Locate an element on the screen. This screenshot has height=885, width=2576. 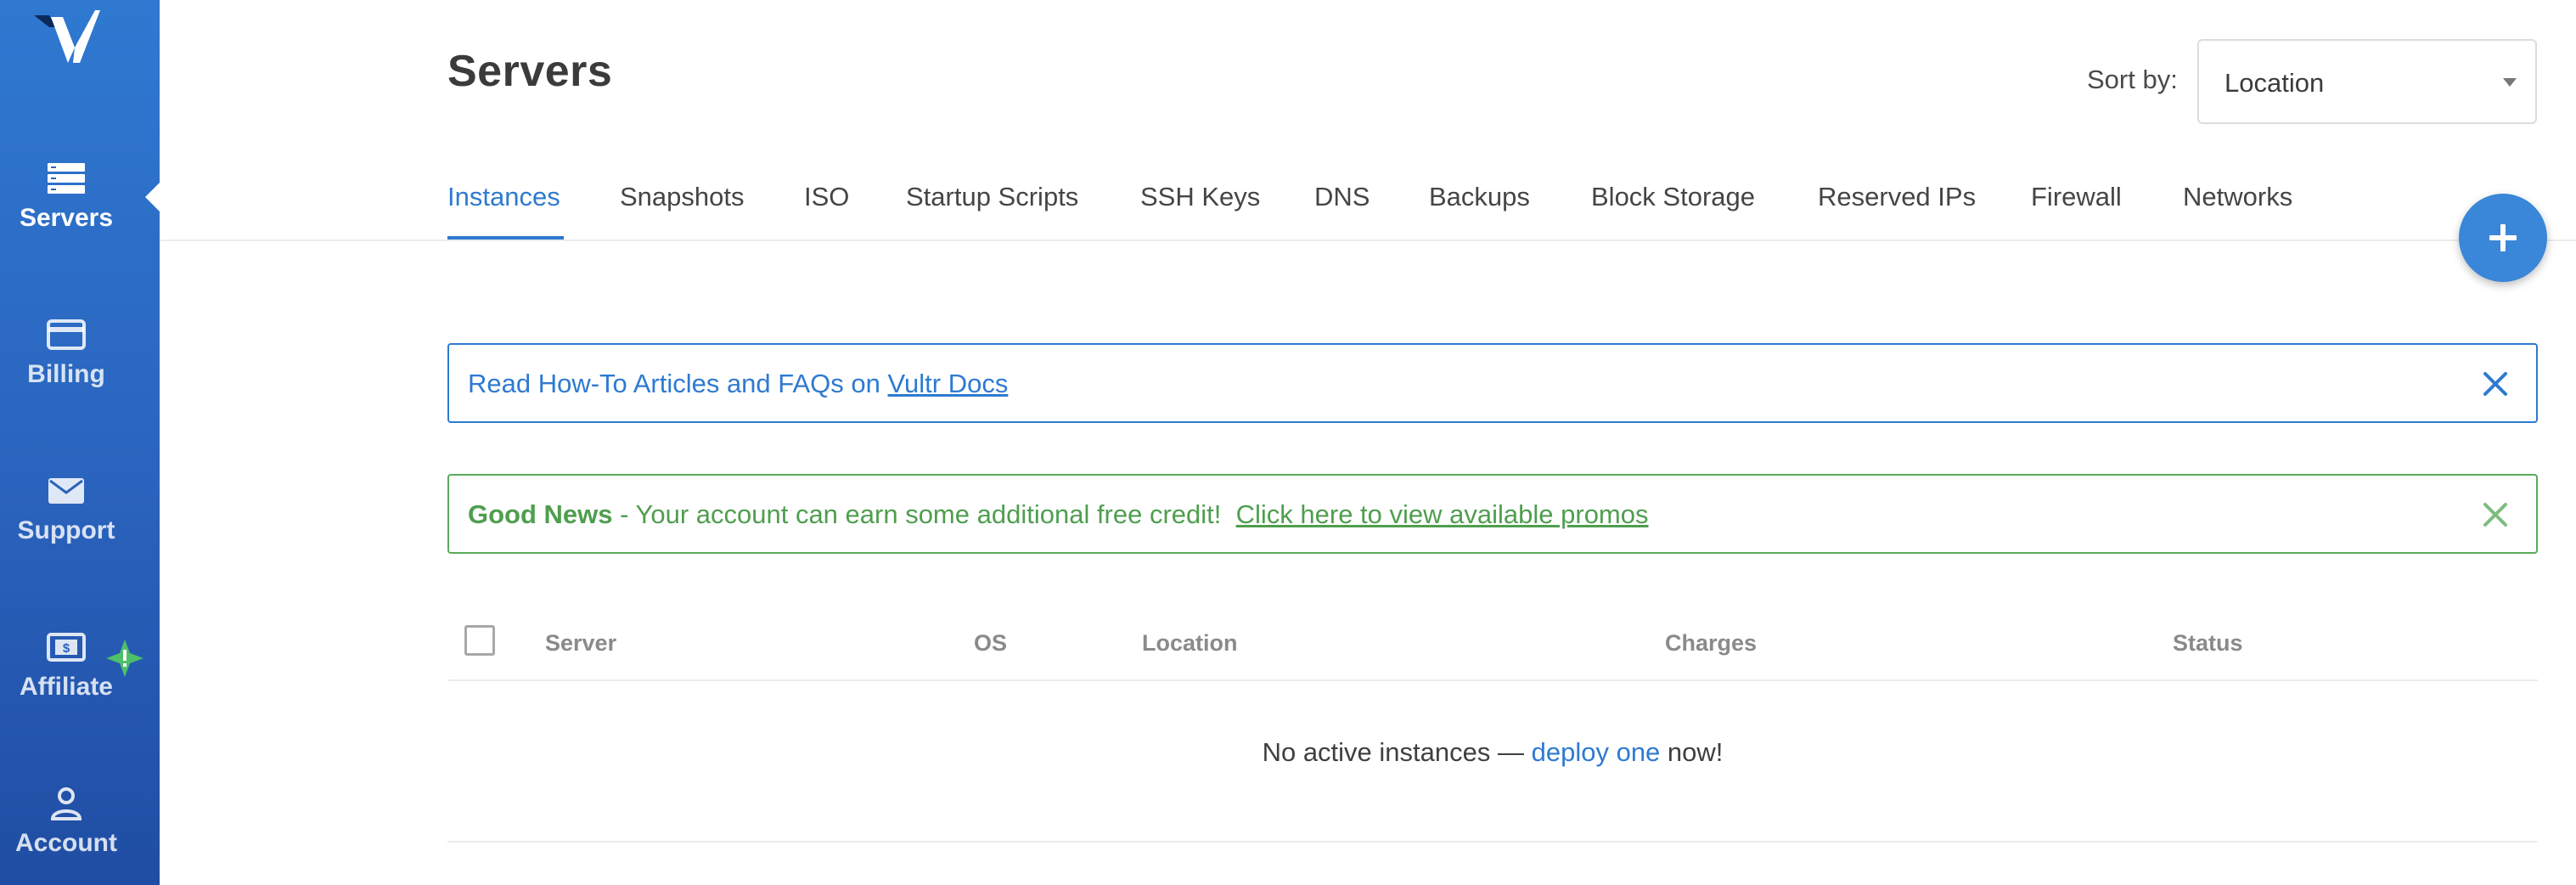
tab-networks: Networks is located at coordinates (2237, 197).